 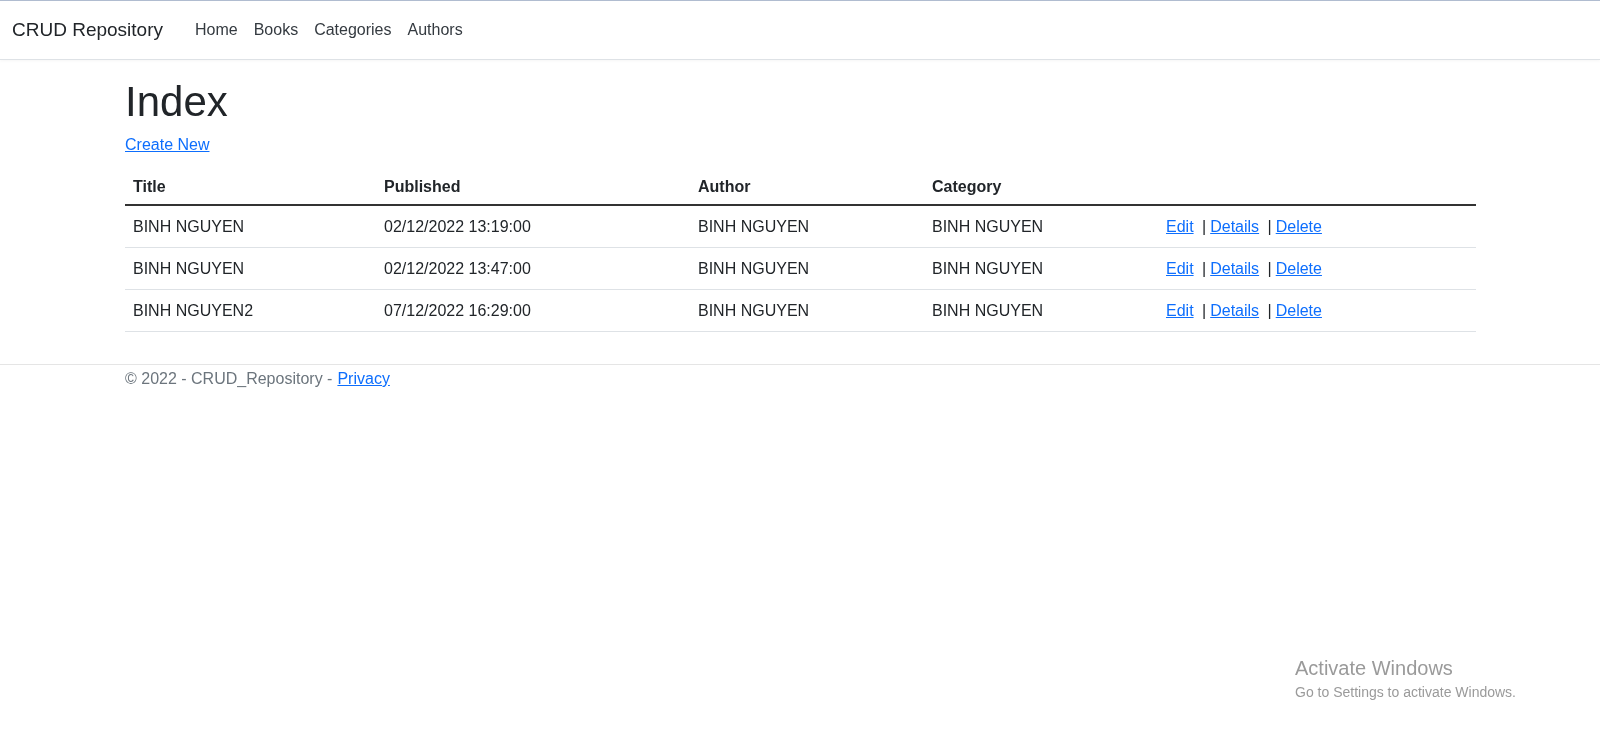 What do you see at coordinates (250, 310) in the screenshot?
I see `table-cell: BINH NGUYEN2` at bounding box center [250, 310].